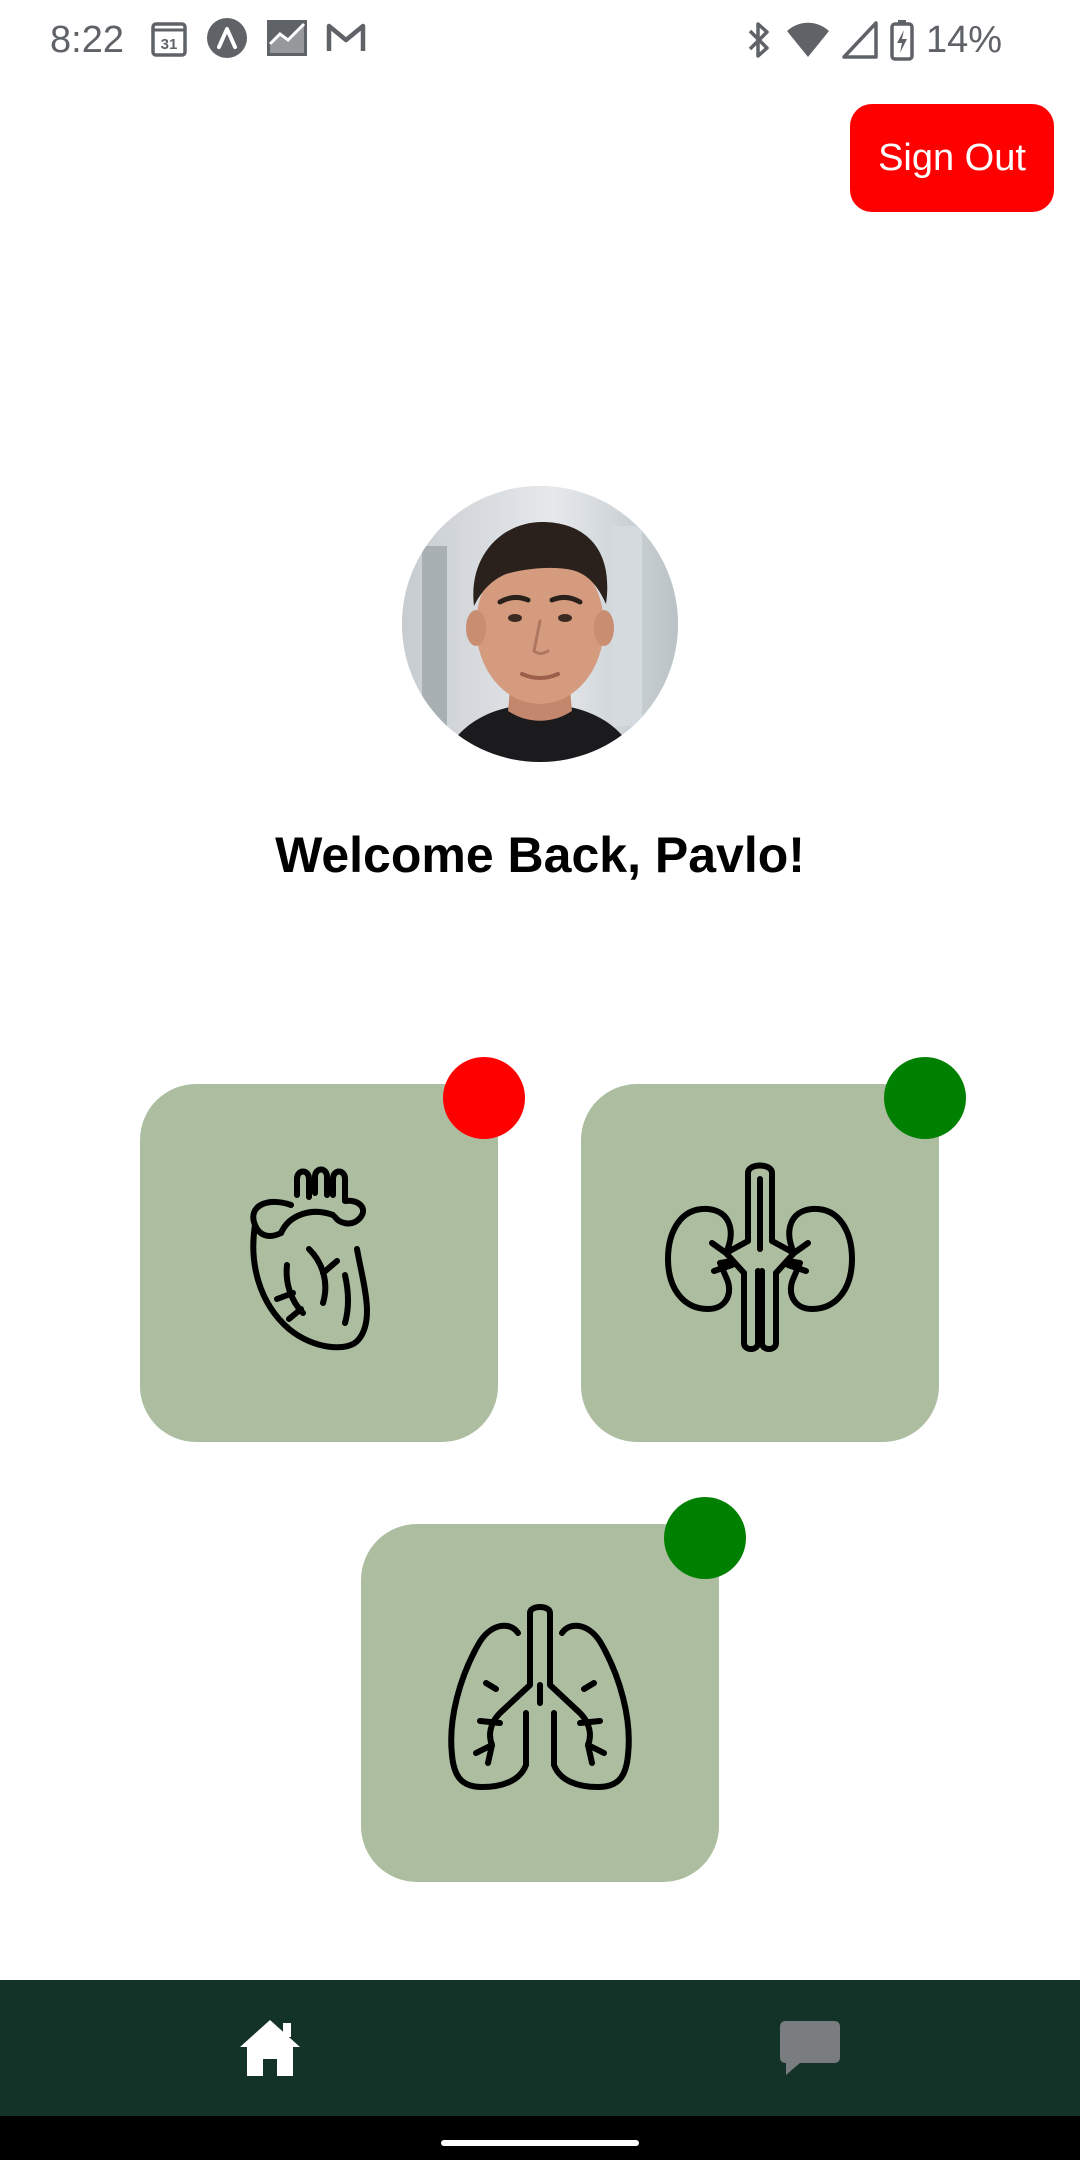 The width and height of the screenshot is (1080, 2160). I want to click on gmail-icon, so click(346, 38).